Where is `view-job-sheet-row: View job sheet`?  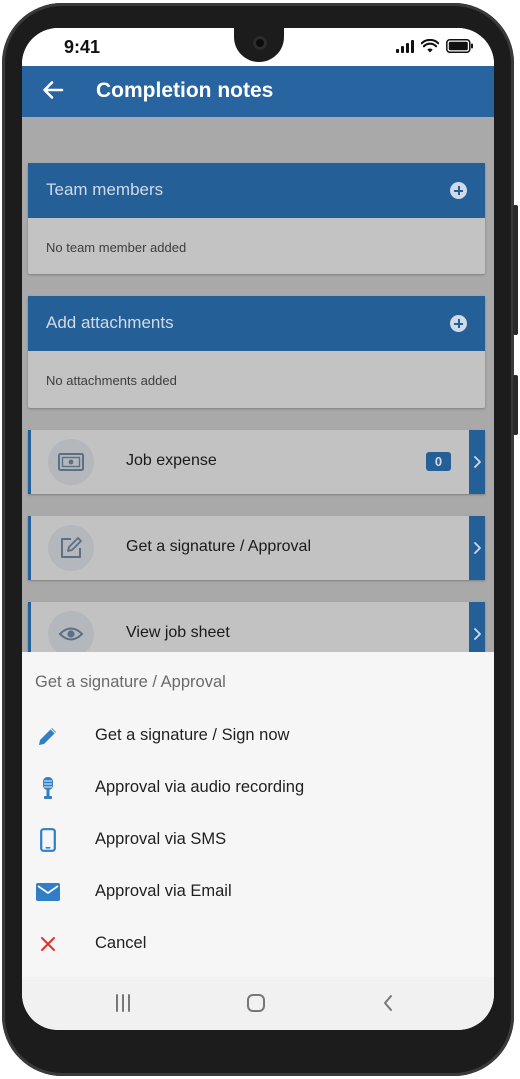
view-job-sheet-row: View job sheet is located at coordinates (256, 627).